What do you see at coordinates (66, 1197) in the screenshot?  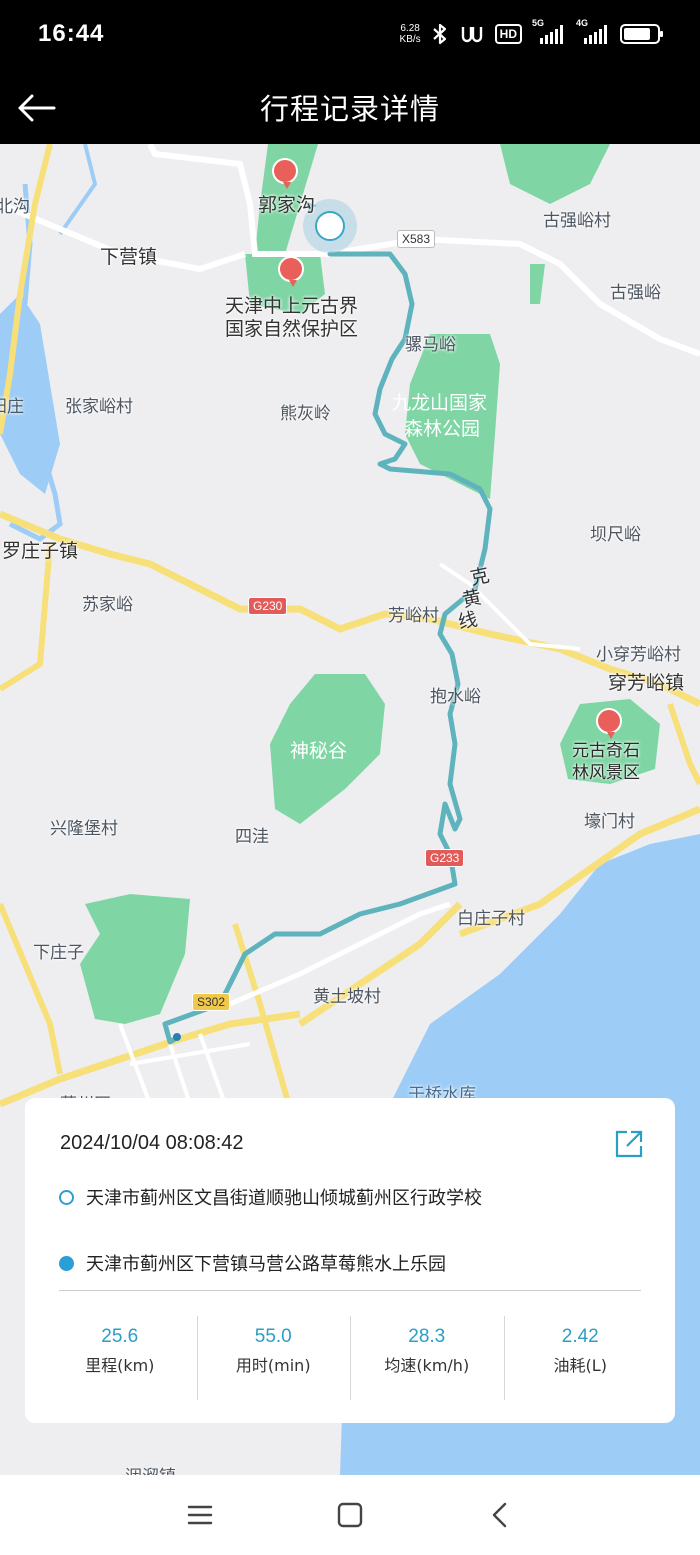 I see `start-point-icon` at bounding box center [66, 1197].